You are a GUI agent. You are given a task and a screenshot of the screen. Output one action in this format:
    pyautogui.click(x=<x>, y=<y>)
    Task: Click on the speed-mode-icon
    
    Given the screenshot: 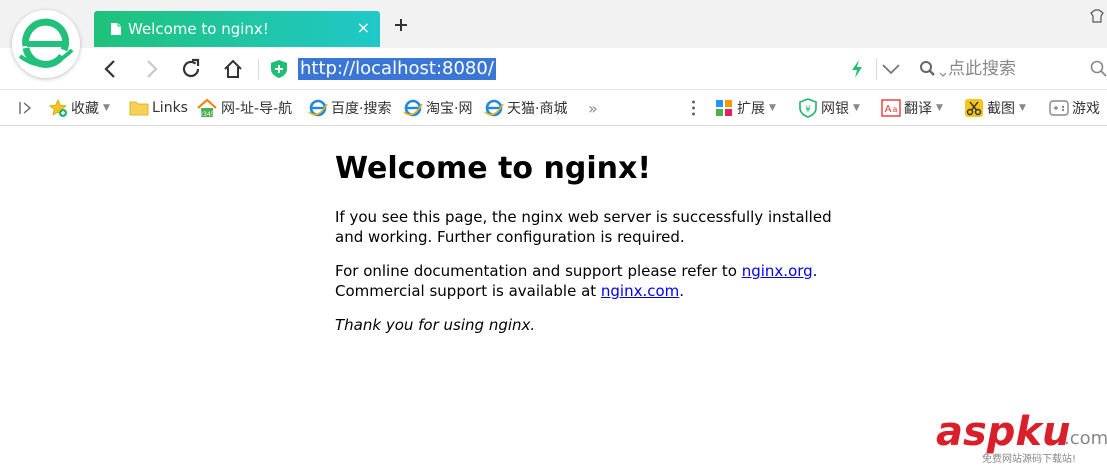 What is the action you would take?
    pyautogui.click(x=857, y=69)
    